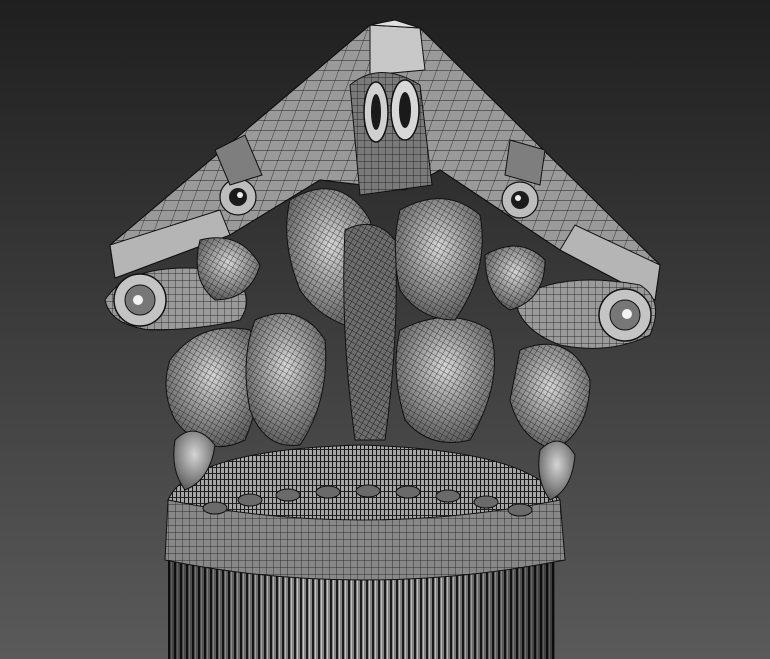  I want to click on astragal-ring, so click(365, 512).